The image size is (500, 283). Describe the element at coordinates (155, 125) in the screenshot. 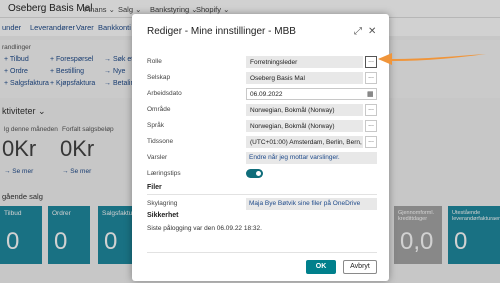

I see `language-label: Språk` at that location.